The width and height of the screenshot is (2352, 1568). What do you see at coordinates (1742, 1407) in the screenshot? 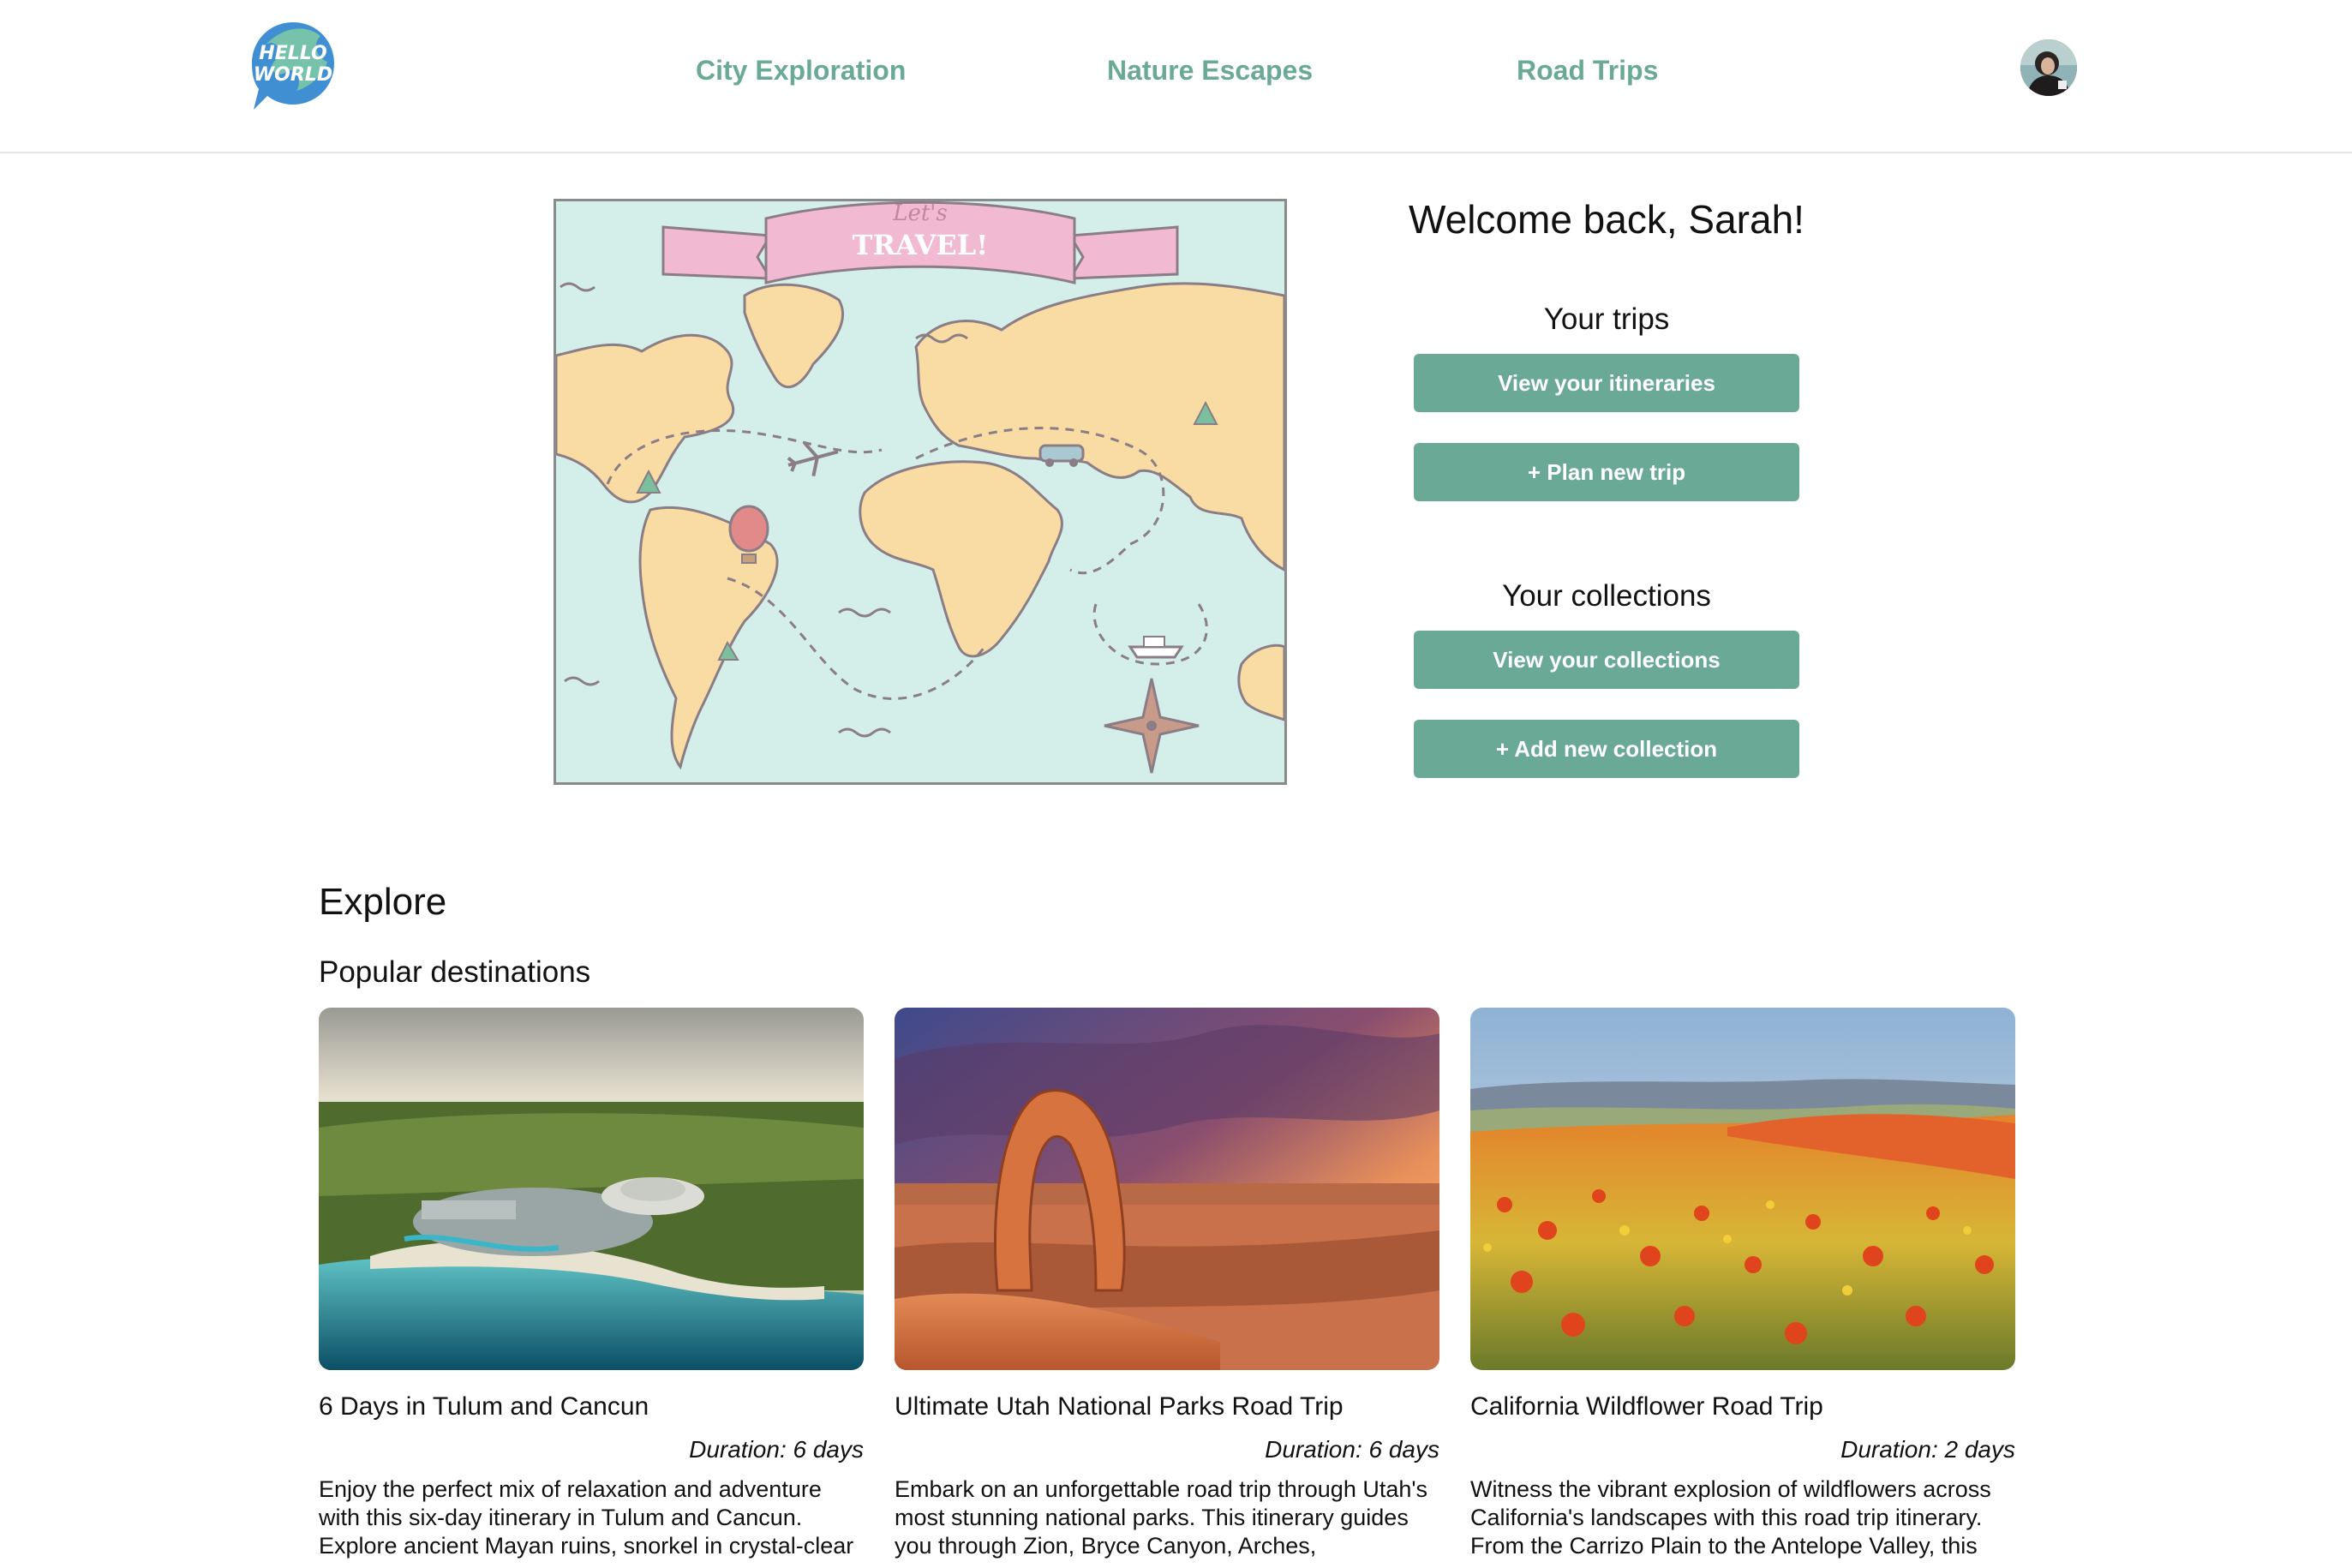
I see `card-title: California Wildflower Road Trip` at bounding box center [1742, 1407].